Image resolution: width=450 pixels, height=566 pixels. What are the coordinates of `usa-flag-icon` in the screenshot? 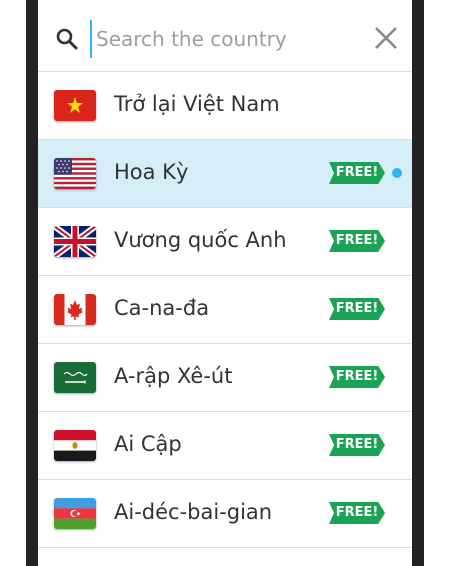 It's located at (75, 173).